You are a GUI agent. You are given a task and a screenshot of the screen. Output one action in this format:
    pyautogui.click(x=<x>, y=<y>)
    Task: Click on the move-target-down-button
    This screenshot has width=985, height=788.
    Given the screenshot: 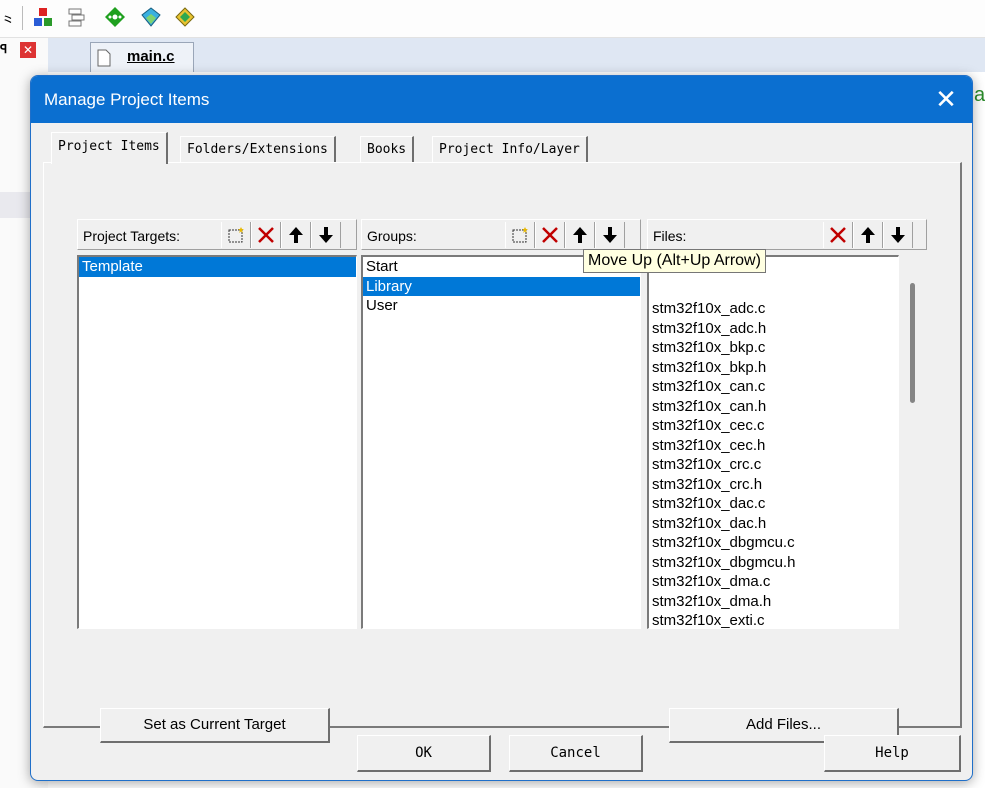 What is the action you would take?
    pyautogui.click(x=326, y=235)
    